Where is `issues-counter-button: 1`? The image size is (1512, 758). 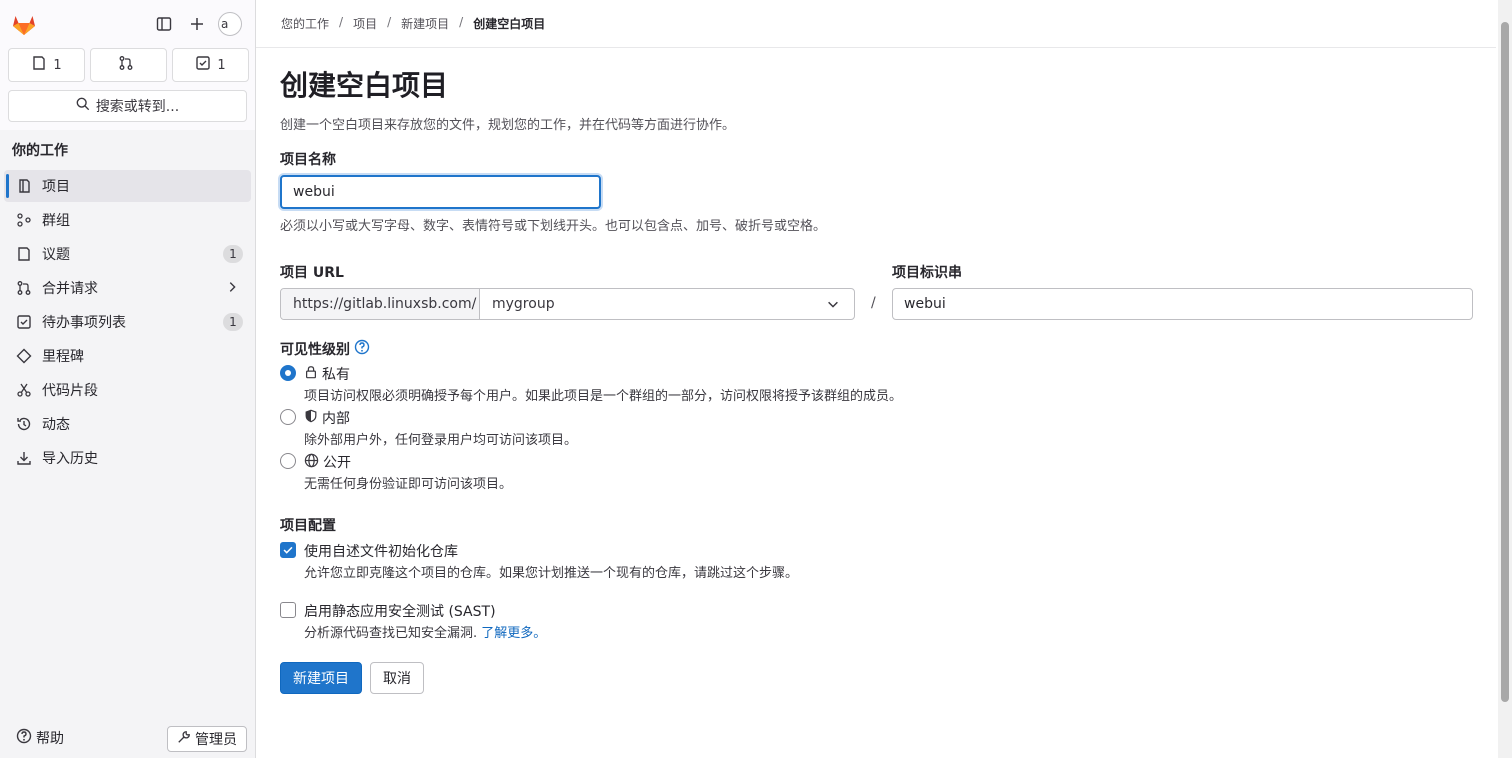 issues-counter-button: 1 is located at coordinates (46, 65).